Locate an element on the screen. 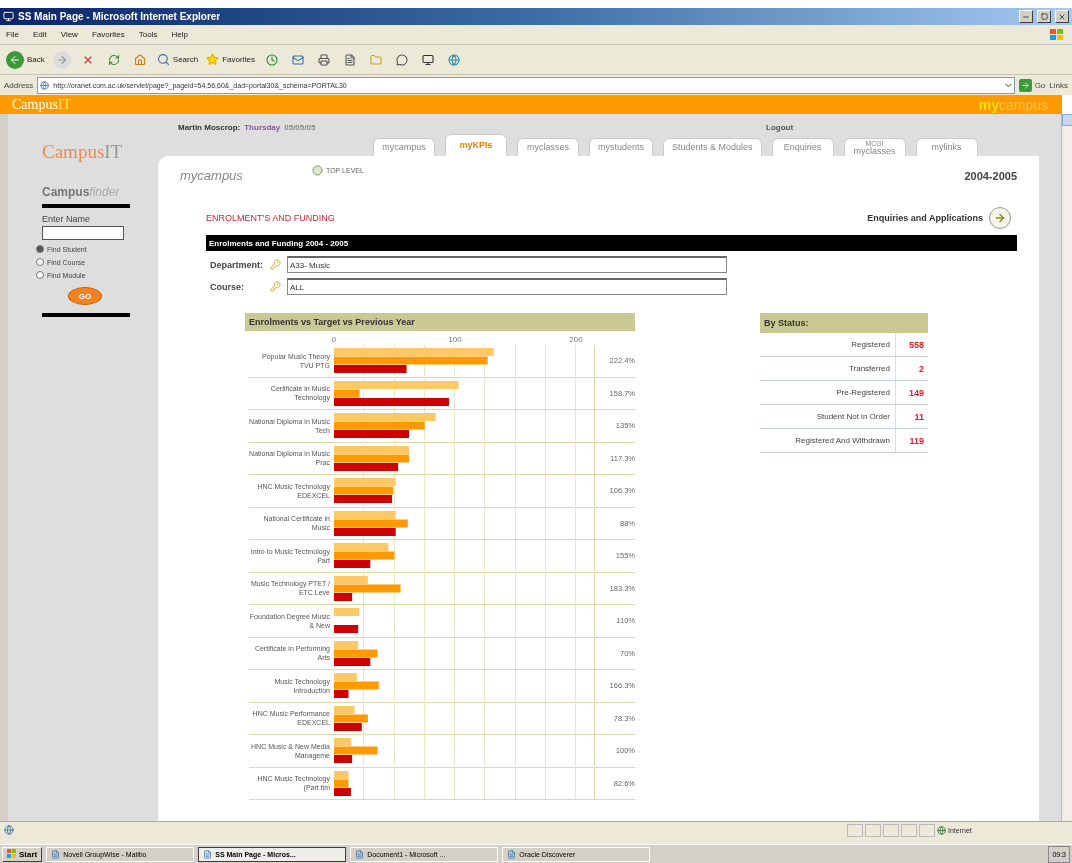  status-label: Pre-Registered is located at coordinates (828, 392).